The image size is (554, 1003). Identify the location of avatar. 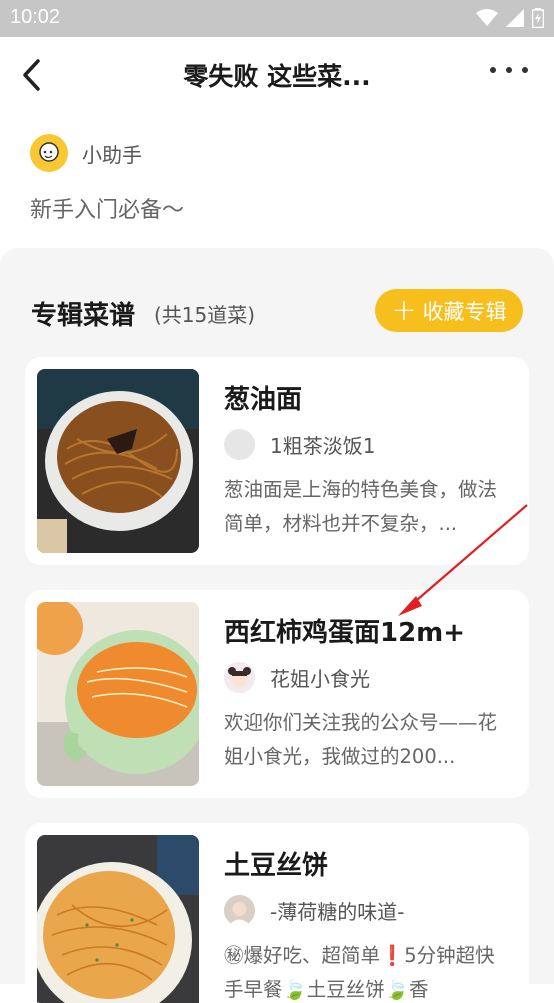
(49, 153).